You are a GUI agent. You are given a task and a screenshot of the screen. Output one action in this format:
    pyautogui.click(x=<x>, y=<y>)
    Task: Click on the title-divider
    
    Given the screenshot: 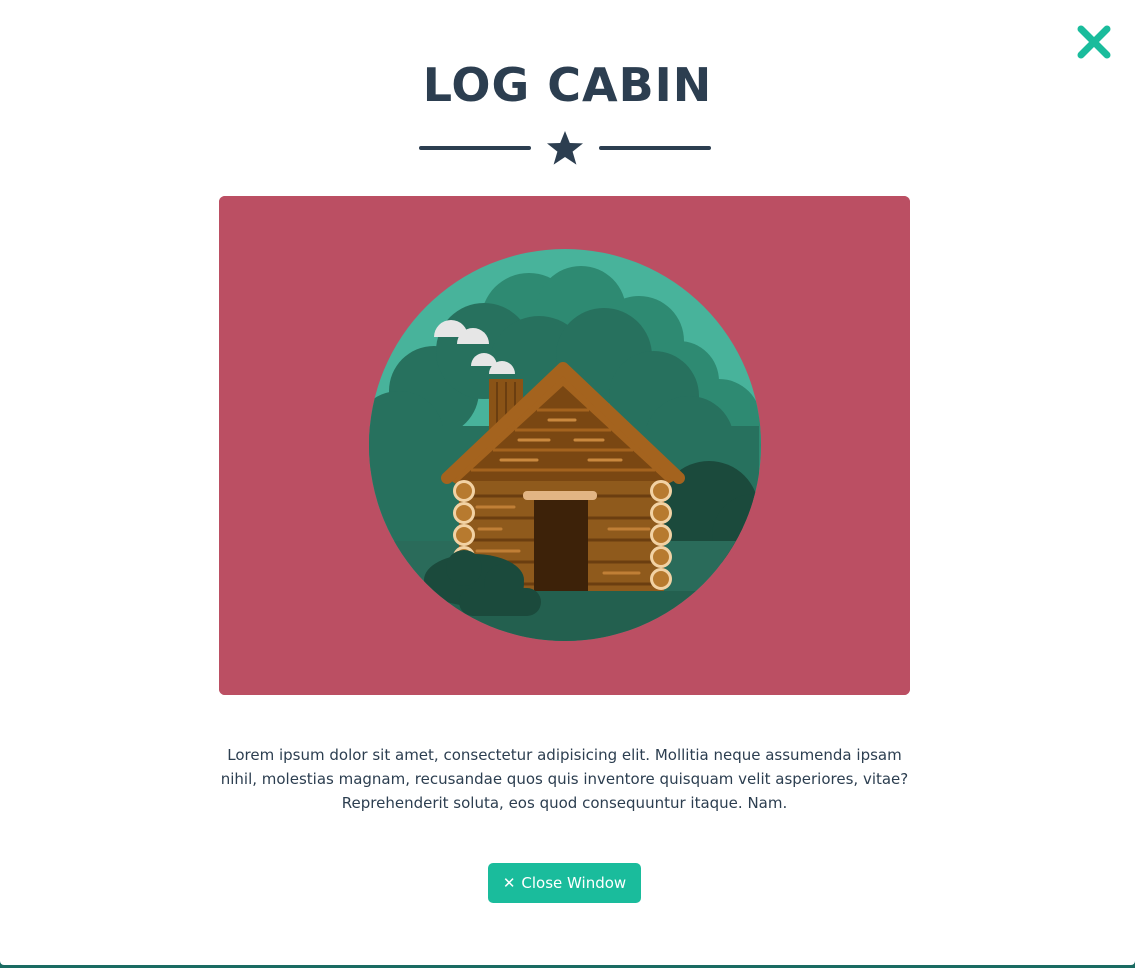 What is the action you would take?
    pyautogui.click(x=565, y=148)
    